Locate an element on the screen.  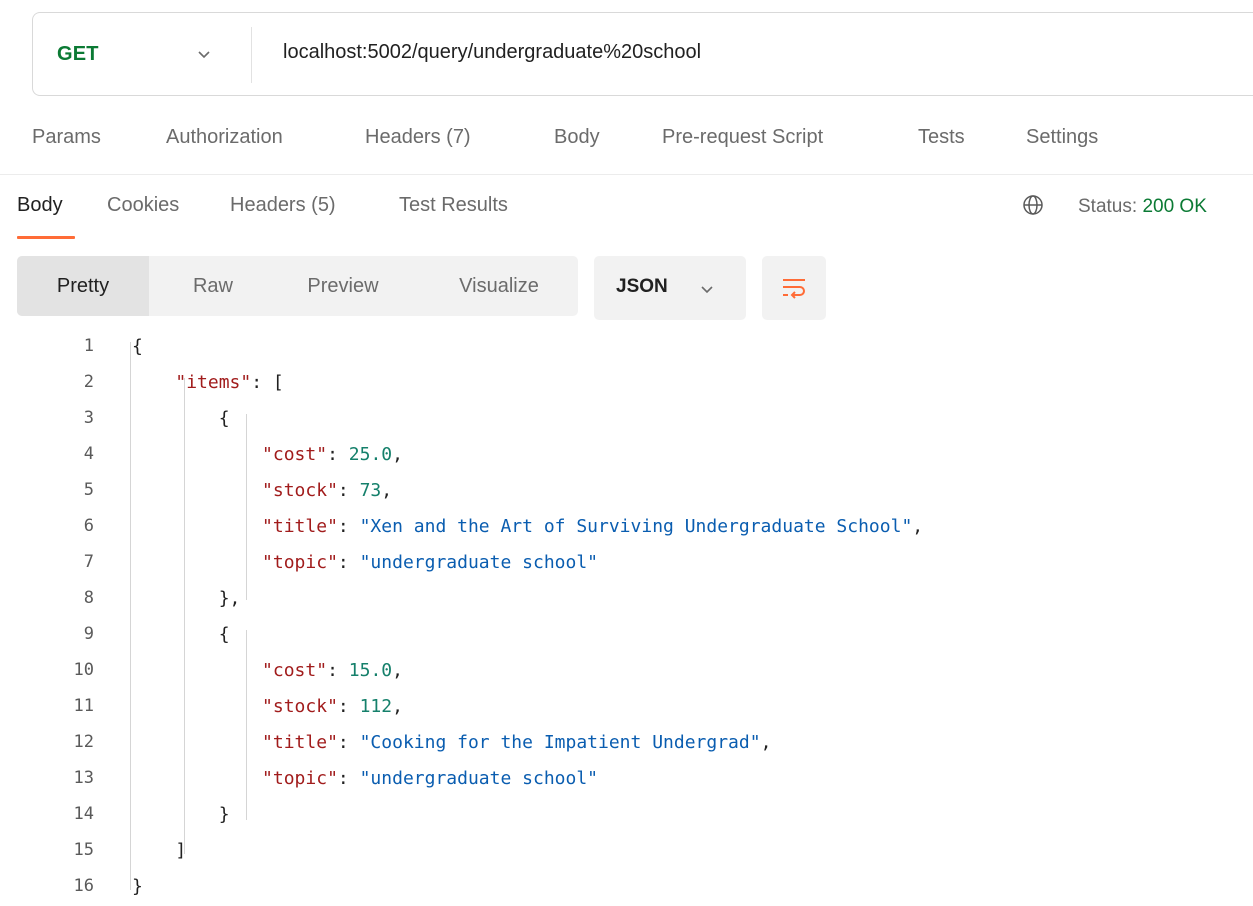
format-select: JSON is located at coordinates (670, 288).